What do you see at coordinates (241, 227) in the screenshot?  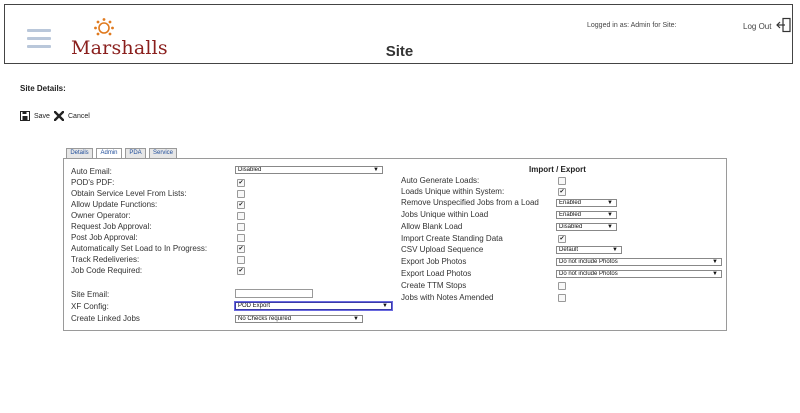 I see `request-job-checkbox` at bounding box center [241, 227].